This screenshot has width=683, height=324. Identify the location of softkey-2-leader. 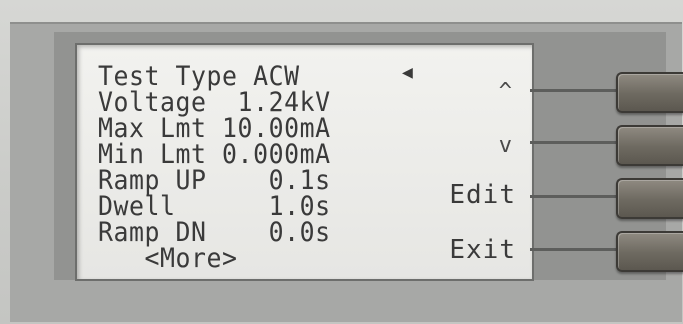
(574, 142).